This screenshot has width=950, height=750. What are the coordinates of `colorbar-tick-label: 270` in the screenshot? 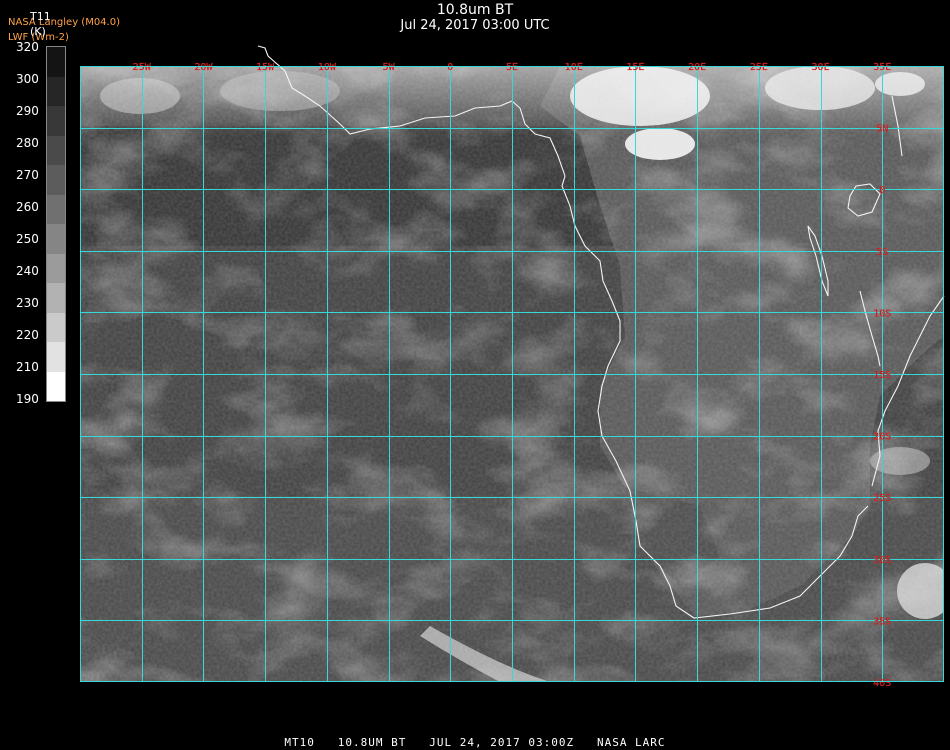 It's located at (27, 175).